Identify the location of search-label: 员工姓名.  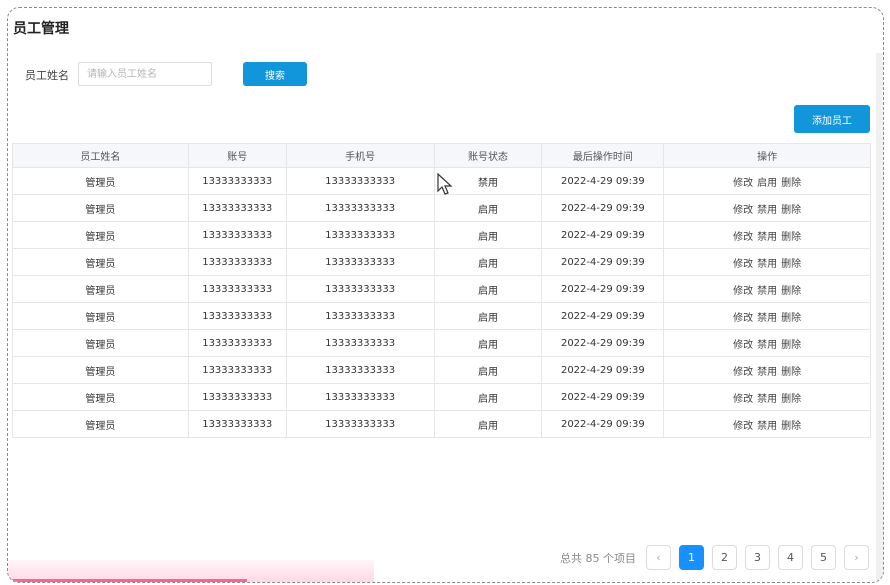
(47, 75).